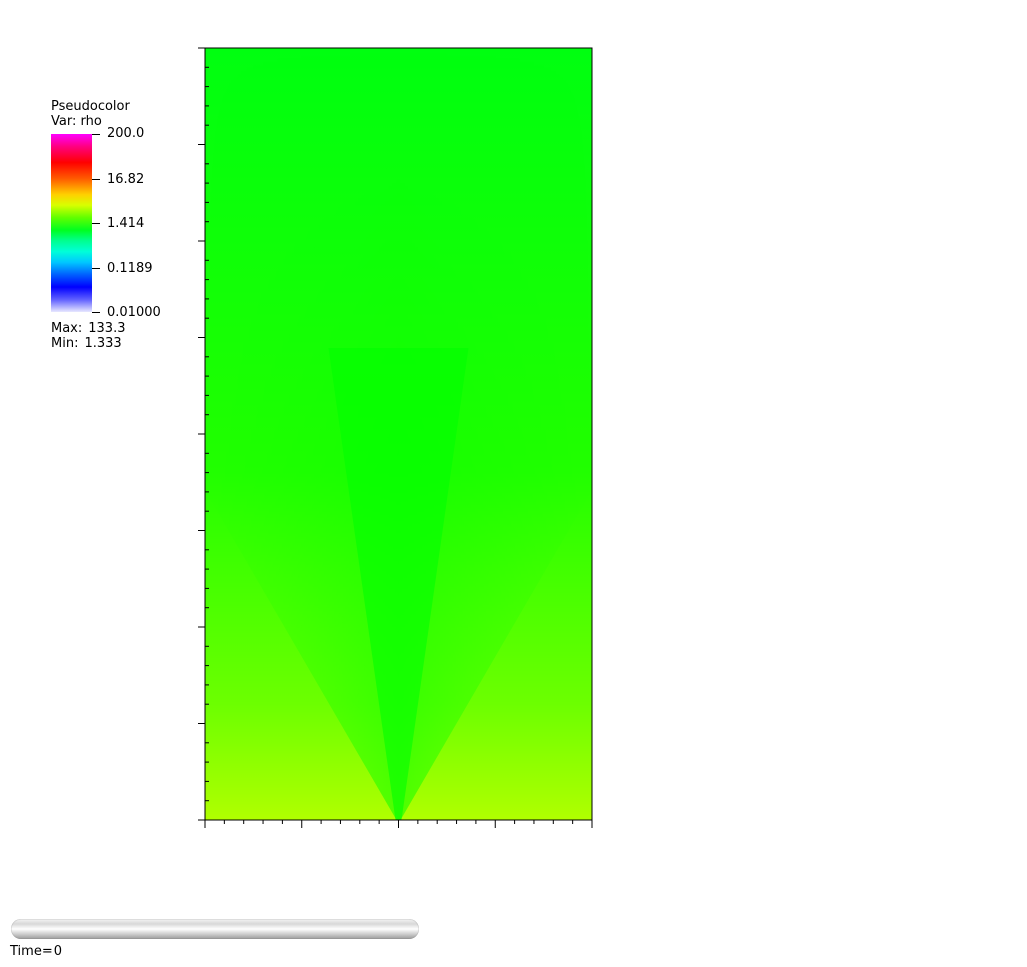 Image resolution: width=1027 pixels, height=967 pixels. Describe the element at coordinates (215, 929) in the screenshot. I see `time-slider` at that location.